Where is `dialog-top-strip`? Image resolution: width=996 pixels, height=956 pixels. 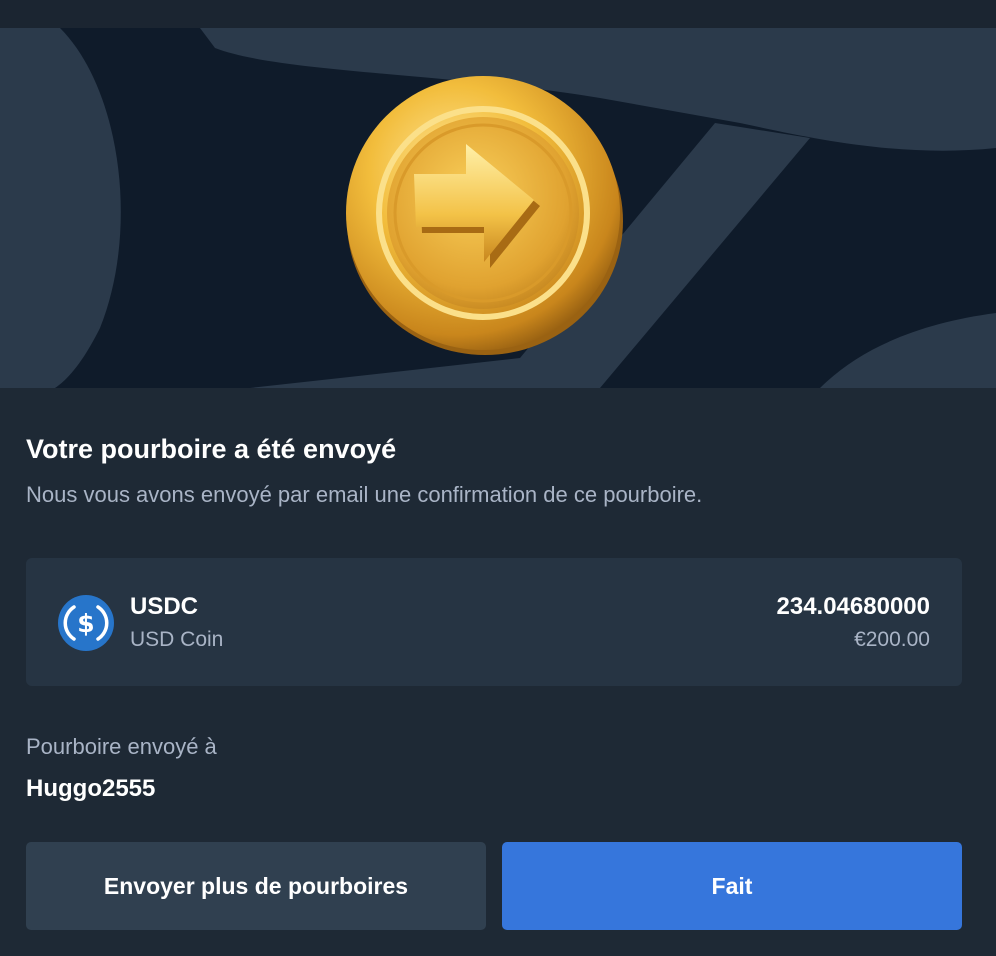 dialog-top-strip is located at coordinates (498, 14).